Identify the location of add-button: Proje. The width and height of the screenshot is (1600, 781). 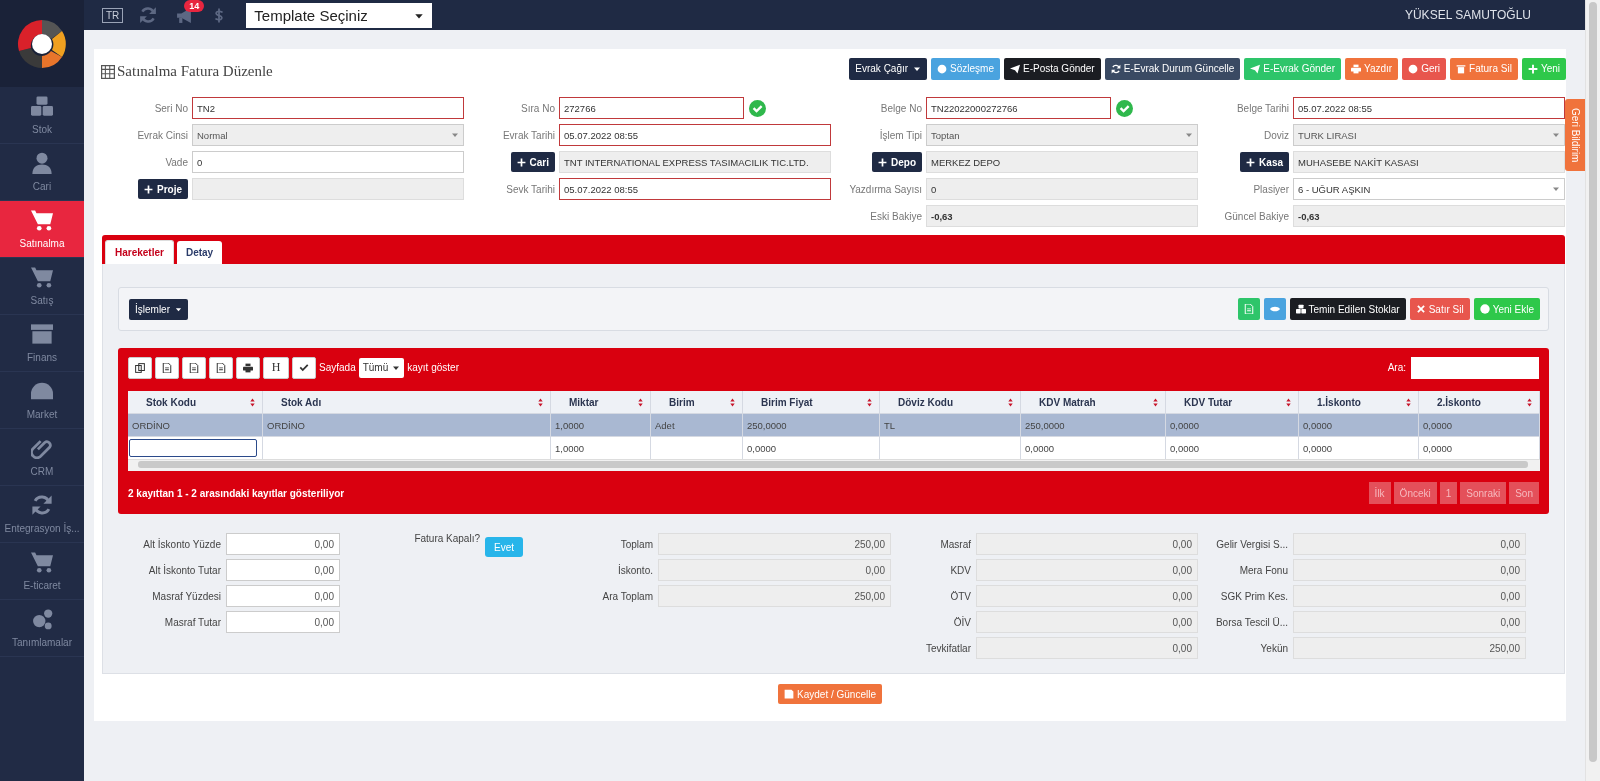
(163, 189).